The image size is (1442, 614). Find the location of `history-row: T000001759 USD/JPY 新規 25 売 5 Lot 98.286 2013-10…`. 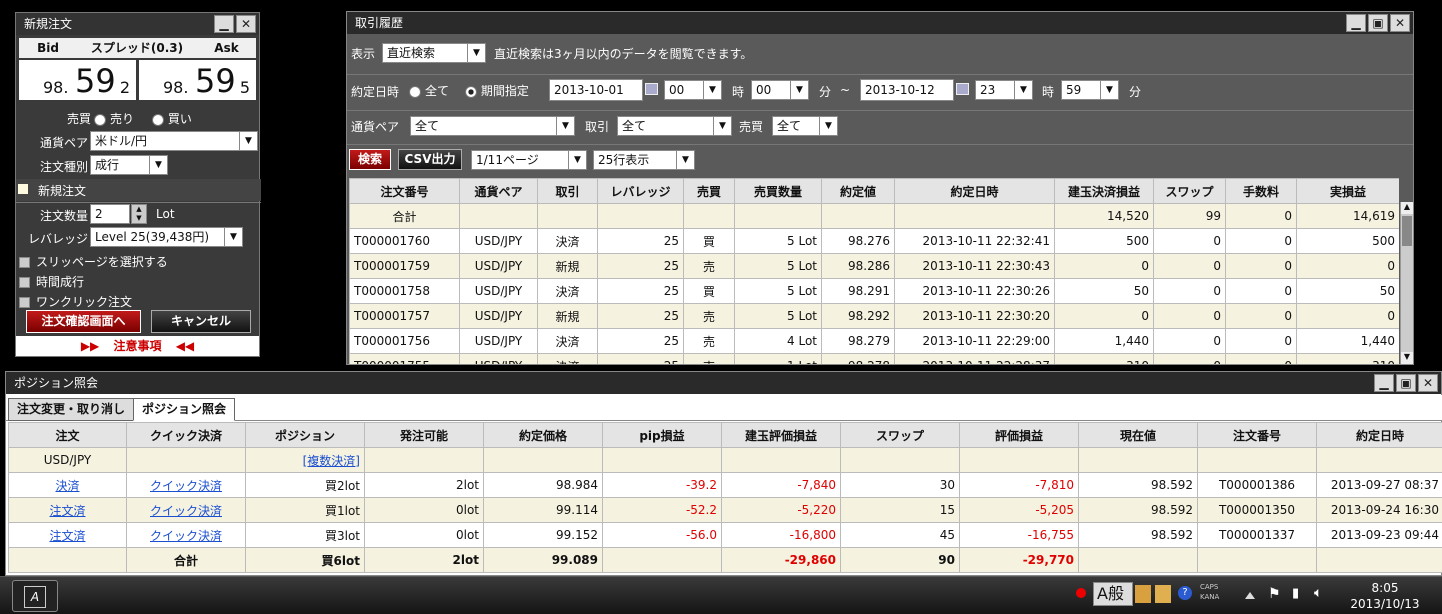

history-row: T000001759 USD/JPY 新規 25 売 5 Lot 98.286 2013-10… is located at coordinates (874, 266).